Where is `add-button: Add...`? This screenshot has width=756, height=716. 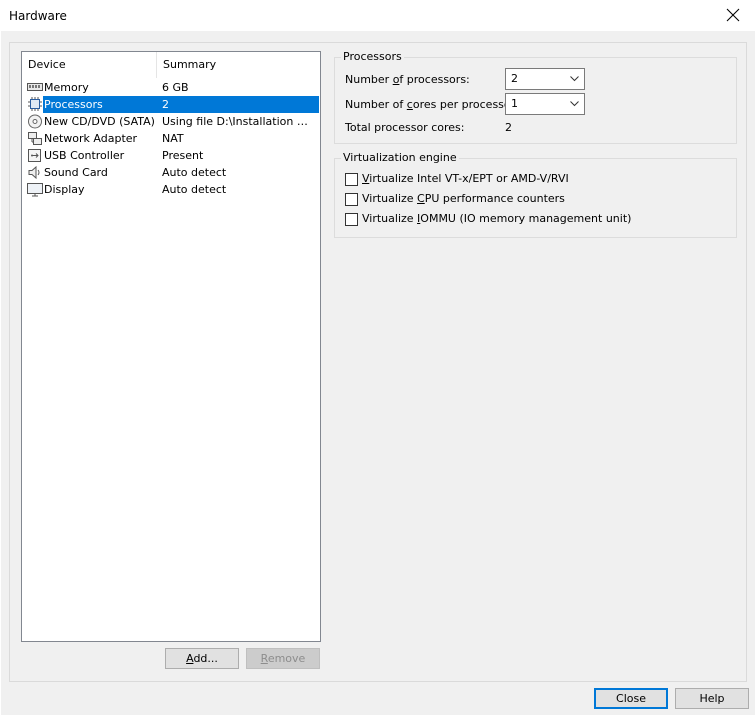
add-button: Add... is located at coordinates (202, 658).